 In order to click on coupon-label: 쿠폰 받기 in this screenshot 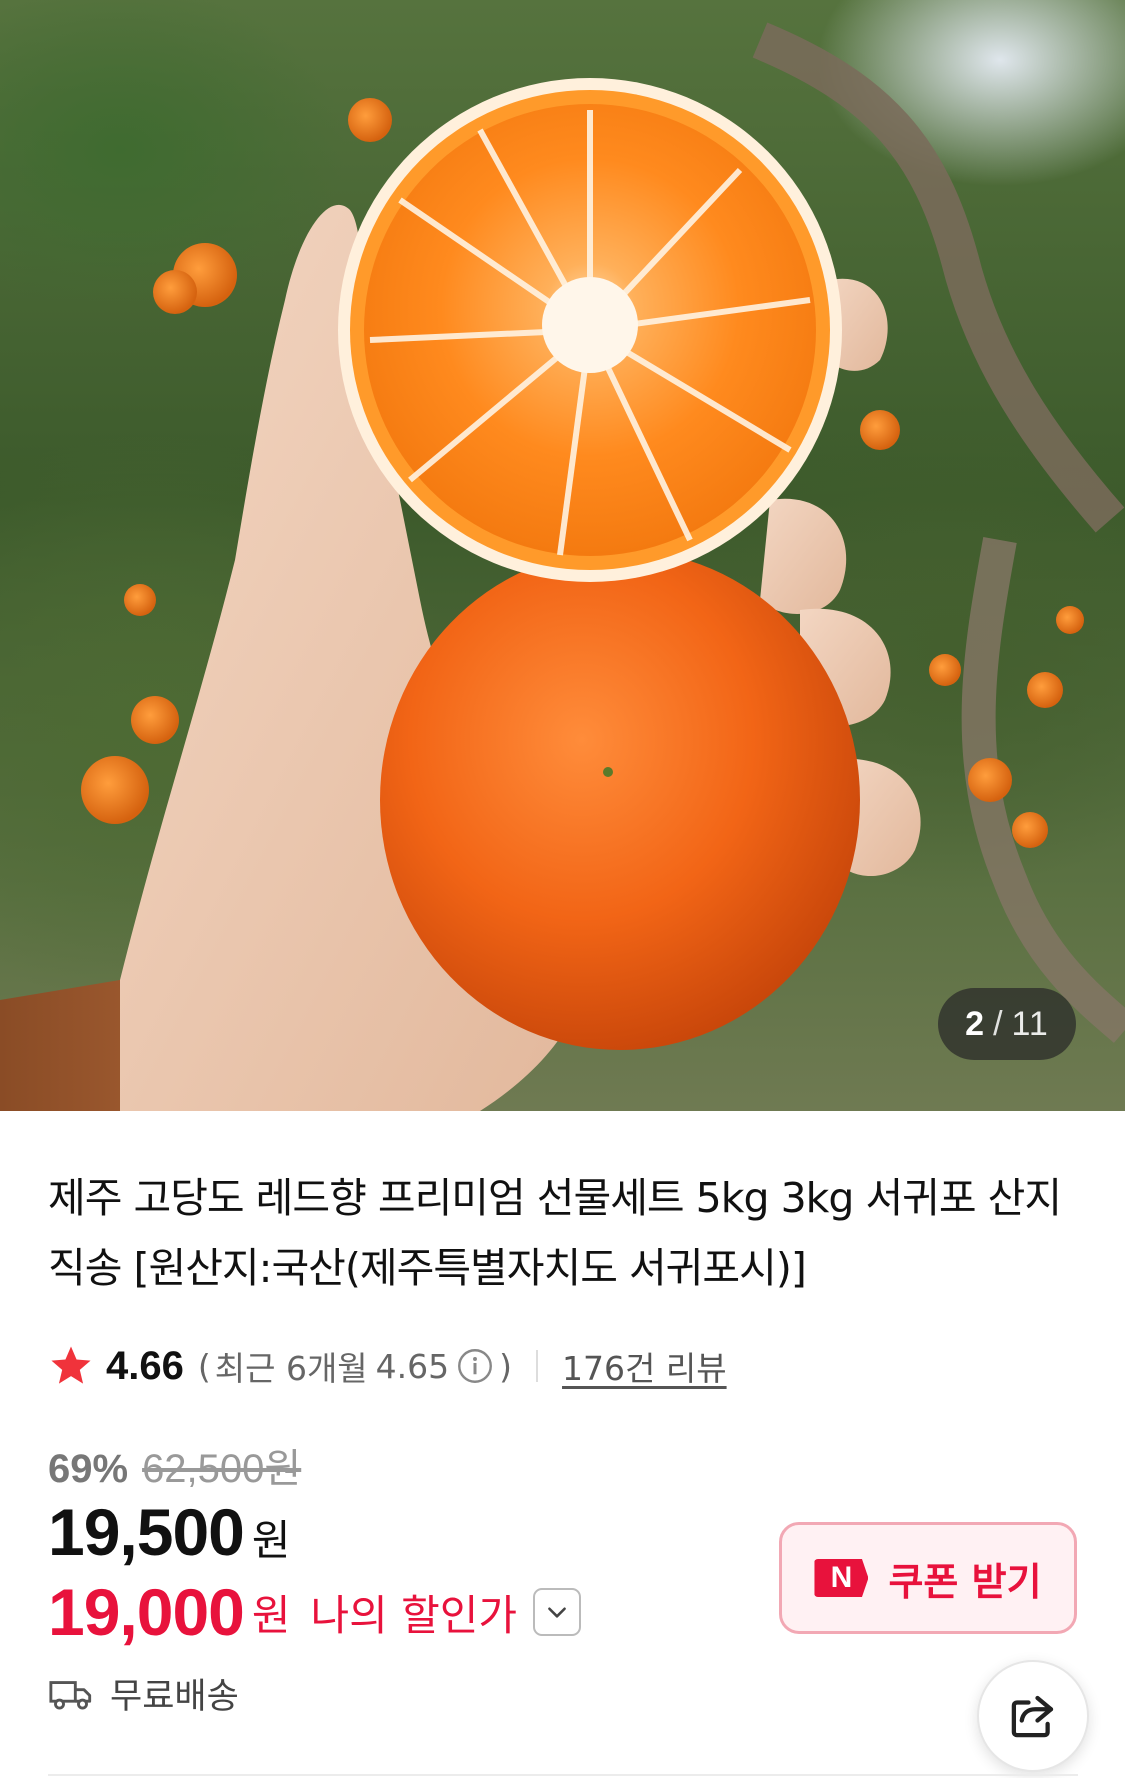, I will do `click(965, 1581)`.